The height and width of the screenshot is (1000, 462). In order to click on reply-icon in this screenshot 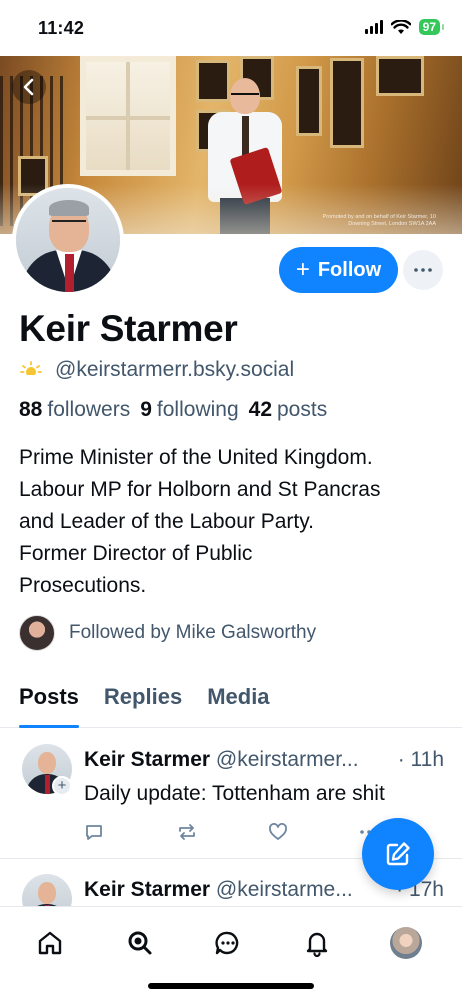, I will do `click(94, 832)`.